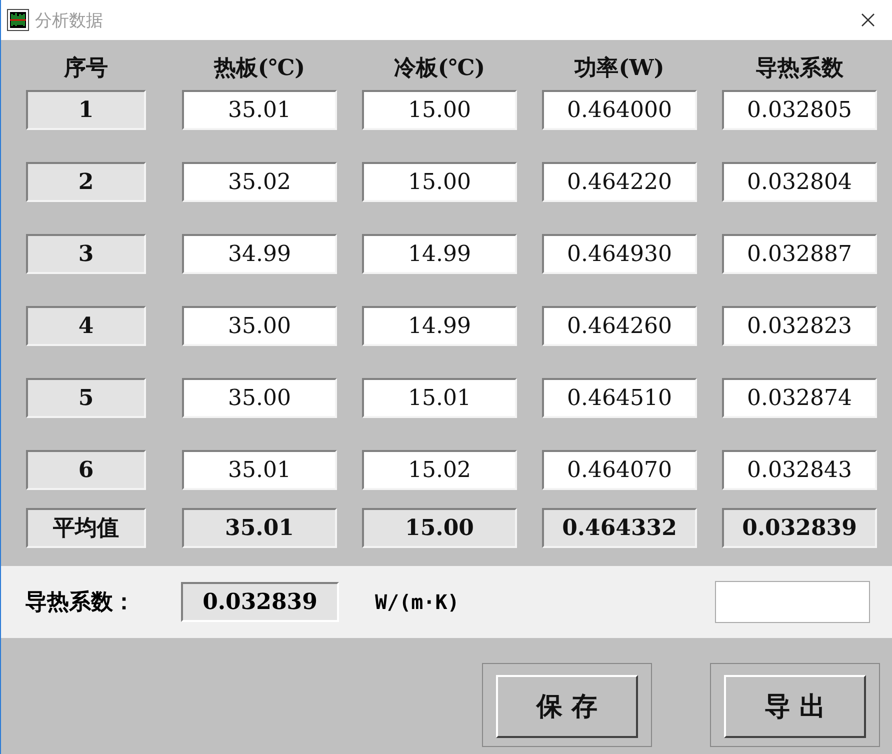 This screenshot has height=754, width=892. Describe the element at coordinates (417, 602) in the screenshot. I see `unit-label: W/(m·K)` at that location.